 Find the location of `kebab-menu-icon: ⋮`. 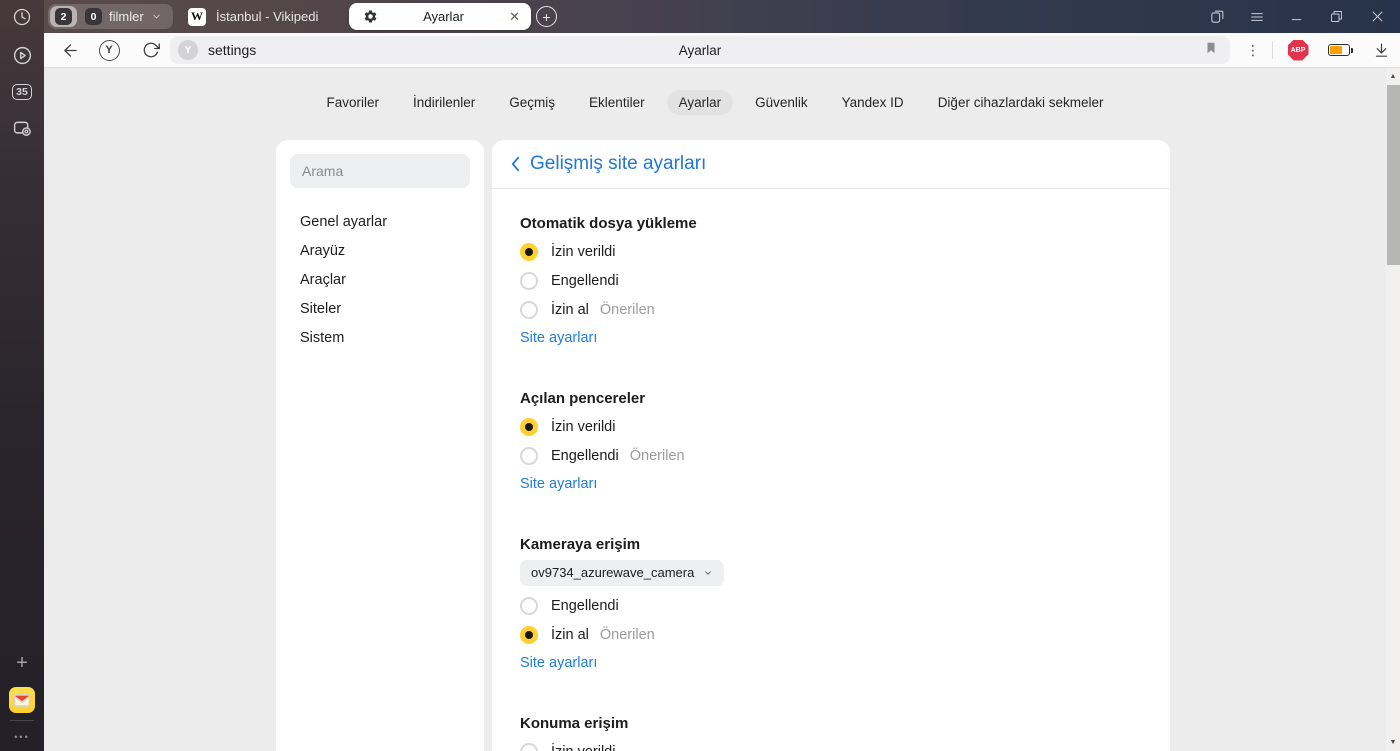

kebab-menu-icon: ⋮ is located at coordinates (1253, 50).